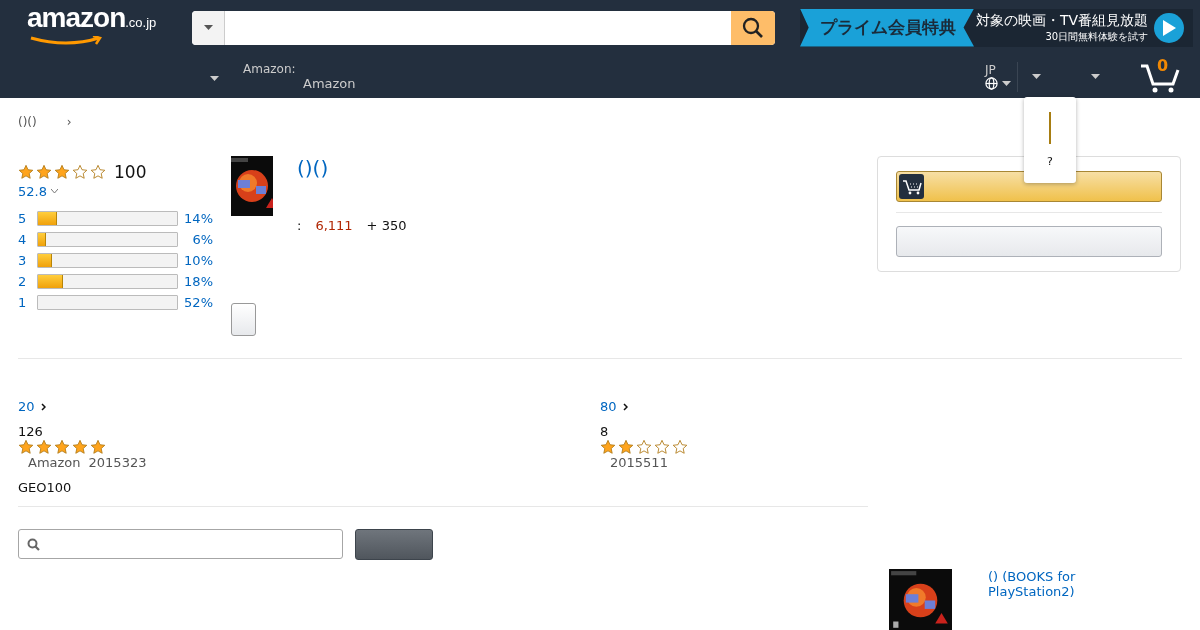 The image size is (1200, 630). Describe the element at coordinates (605, 431) in the screenshot. I see `review-title: 8` at that location.